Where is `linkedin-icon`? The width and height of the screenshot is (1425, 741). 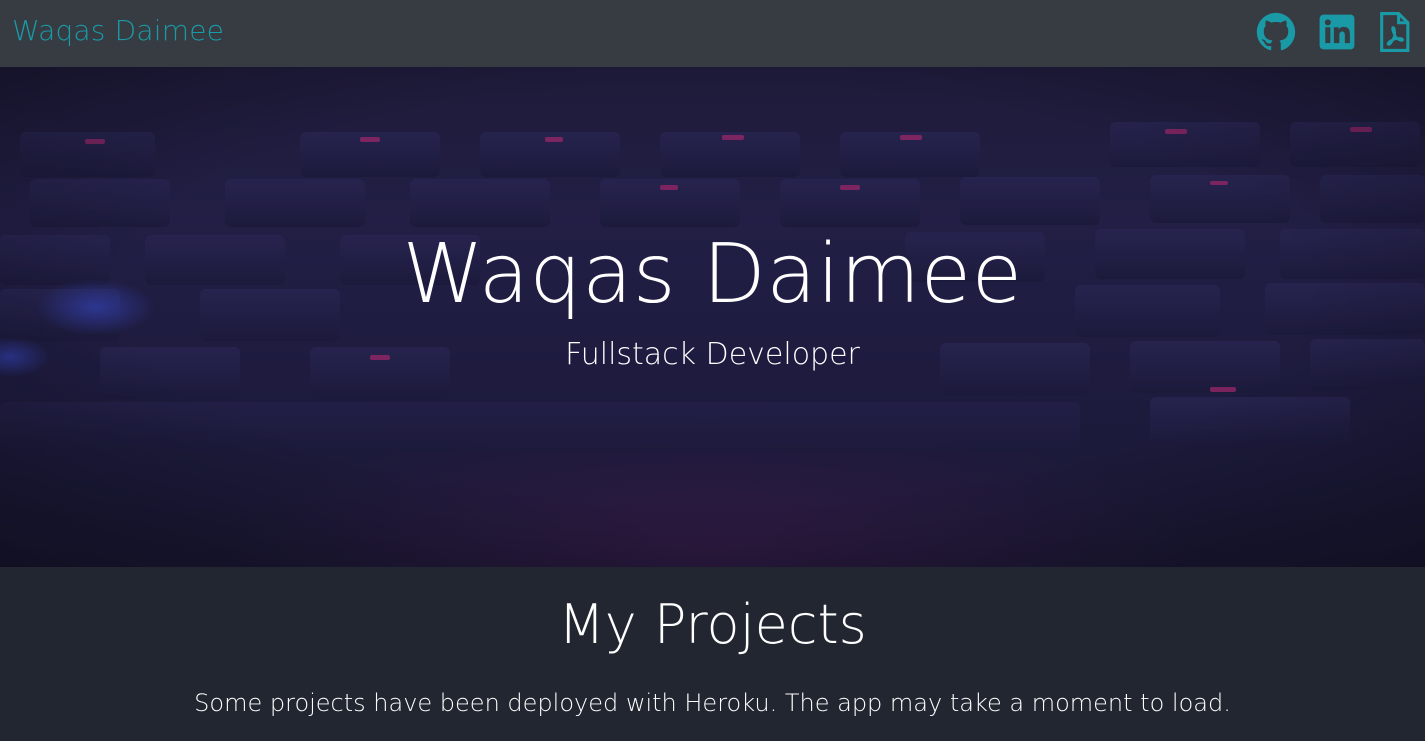 linkedin-icon is located at coordinates (1337, 32).